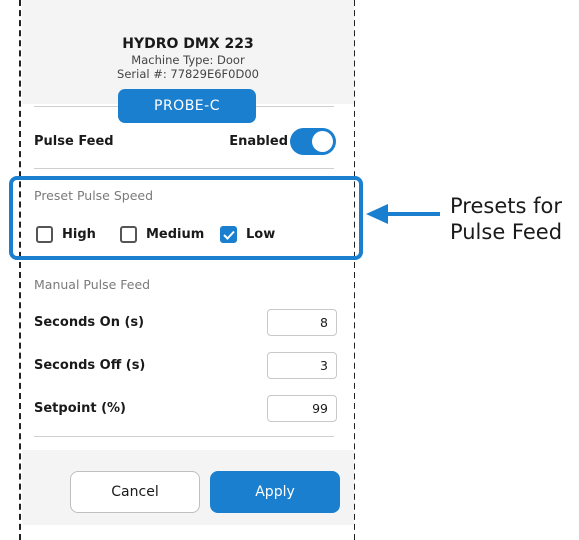 This screenshot has height=540, width=579. Describe the element at coordinates (89, 322) in the screenshot. I see `seconds-on-label: Seconds On (s)` at that location.